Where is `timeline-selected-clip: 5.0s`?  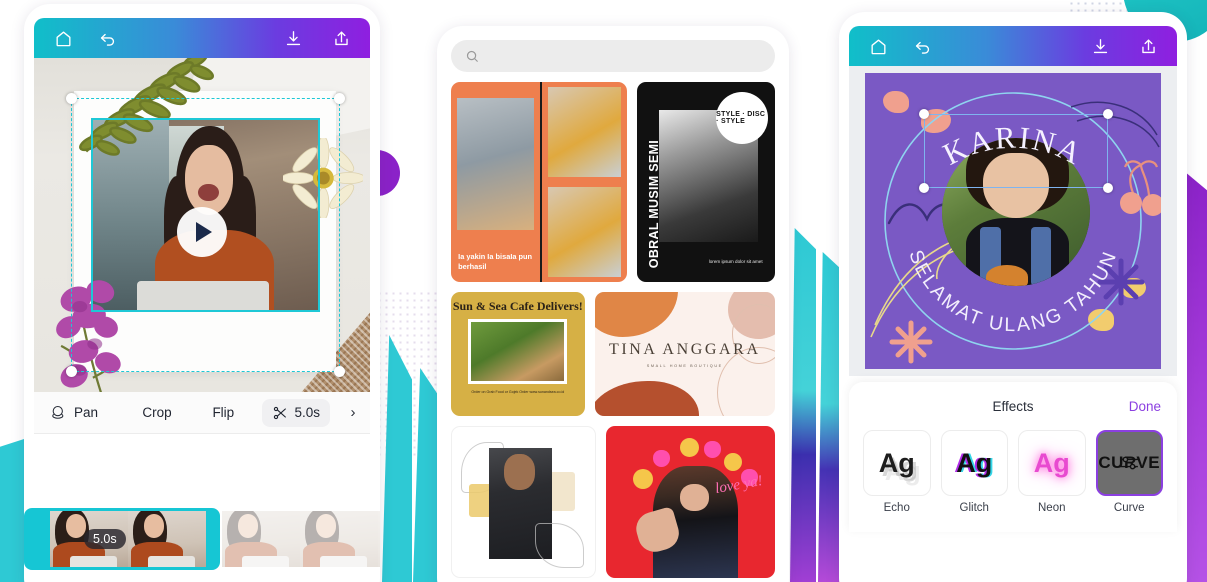 timeline-selected-clip: 5.0s is located at coordinates (122, 539).